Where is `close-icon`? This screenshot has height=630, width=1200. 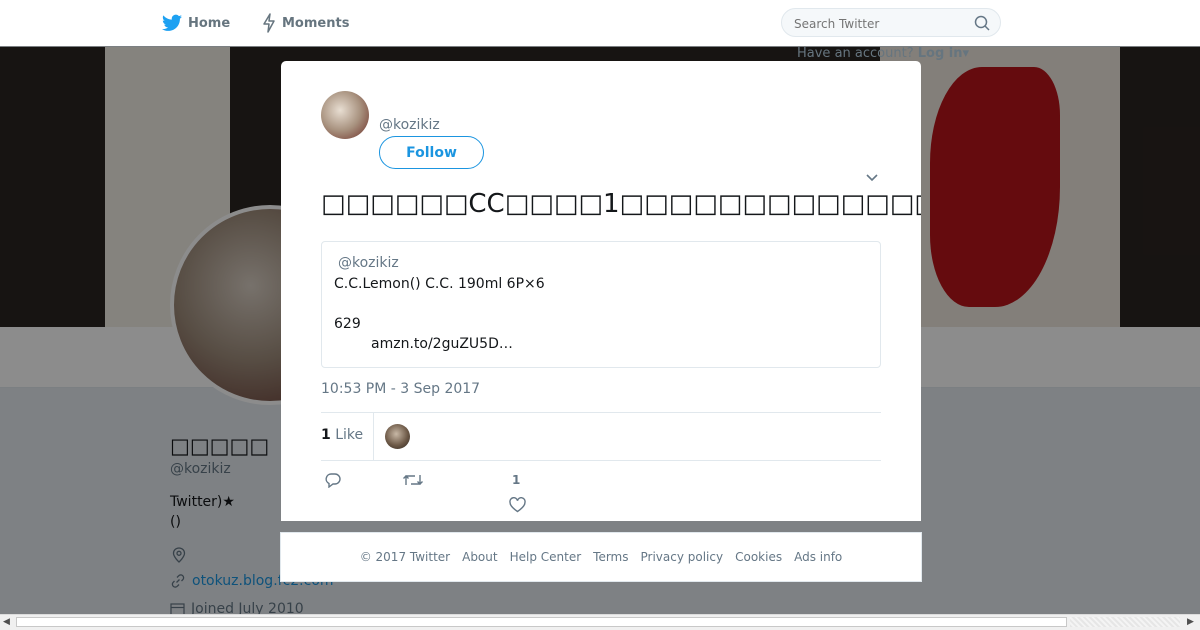
close-icon is located at coordinates (1166, 24).